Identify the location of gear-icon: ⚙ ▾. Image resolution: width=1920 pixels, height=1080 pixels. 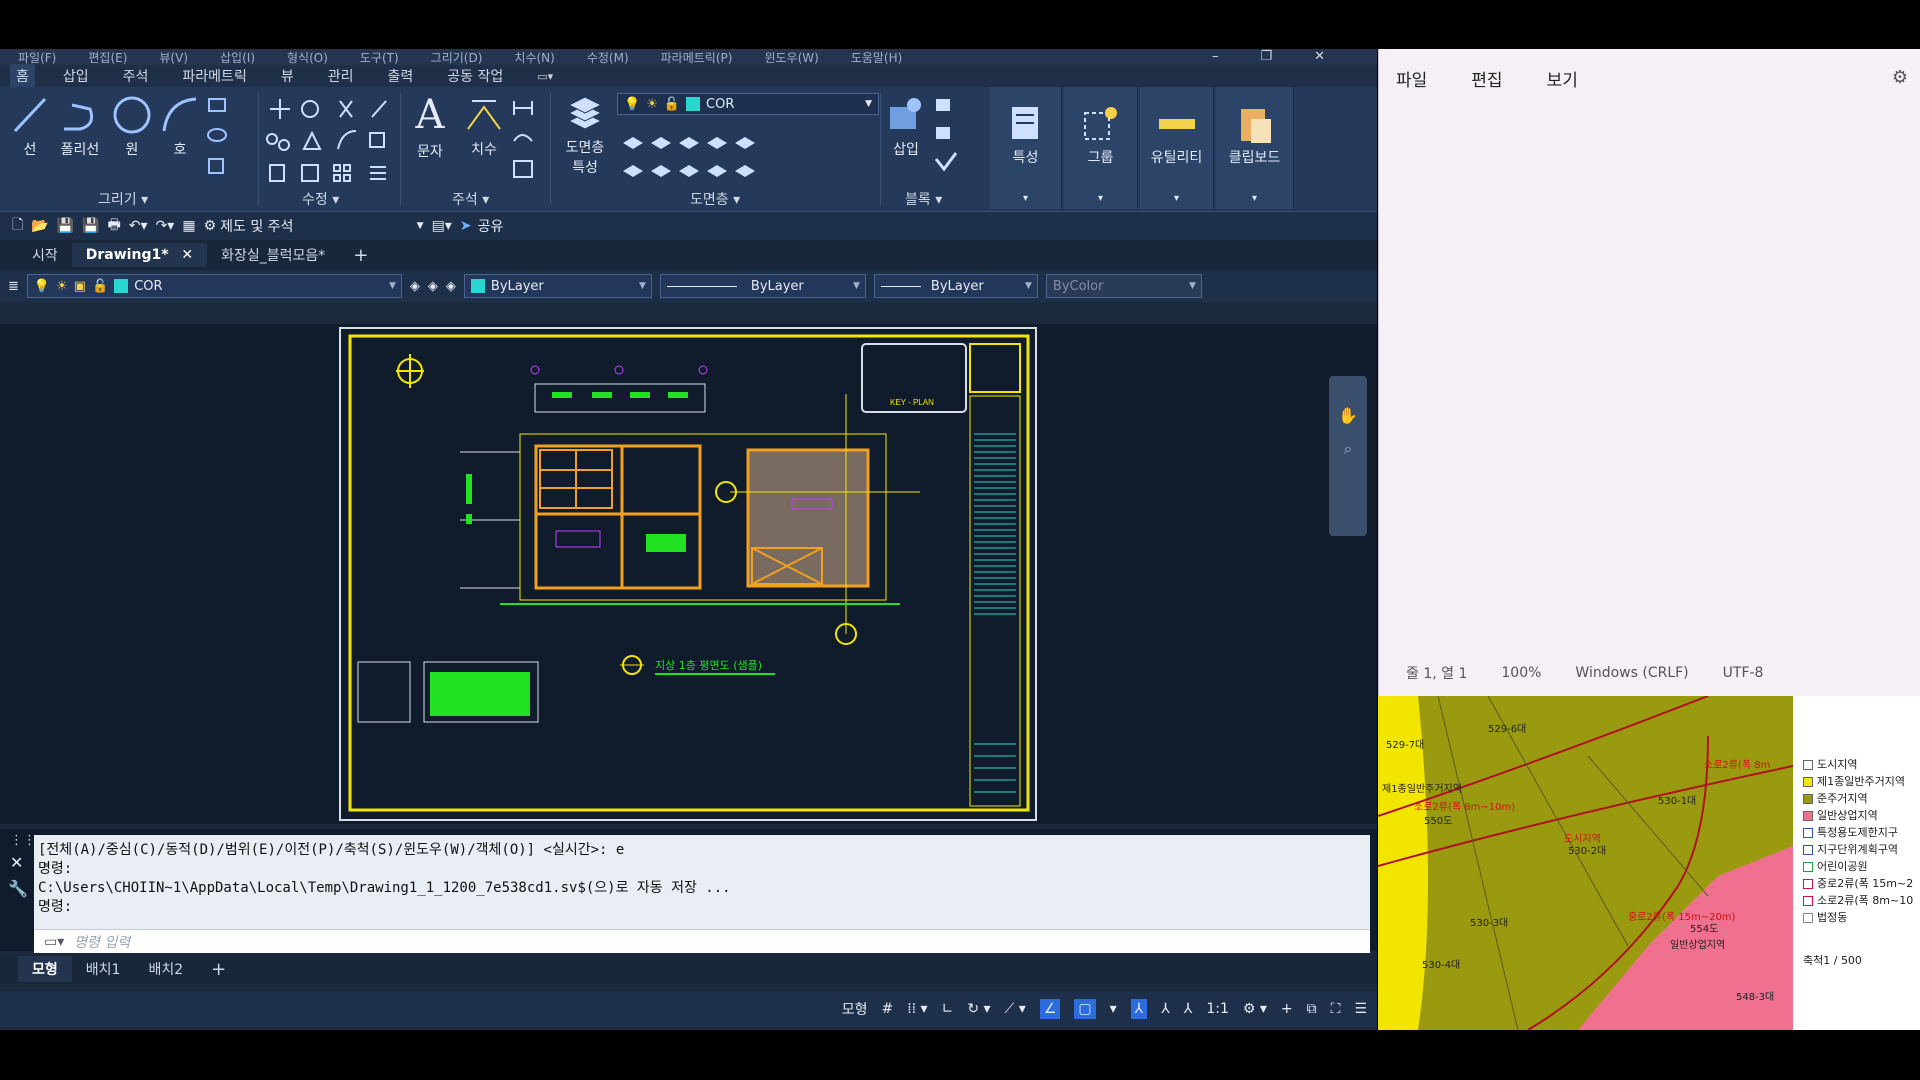
(1255, 1009).